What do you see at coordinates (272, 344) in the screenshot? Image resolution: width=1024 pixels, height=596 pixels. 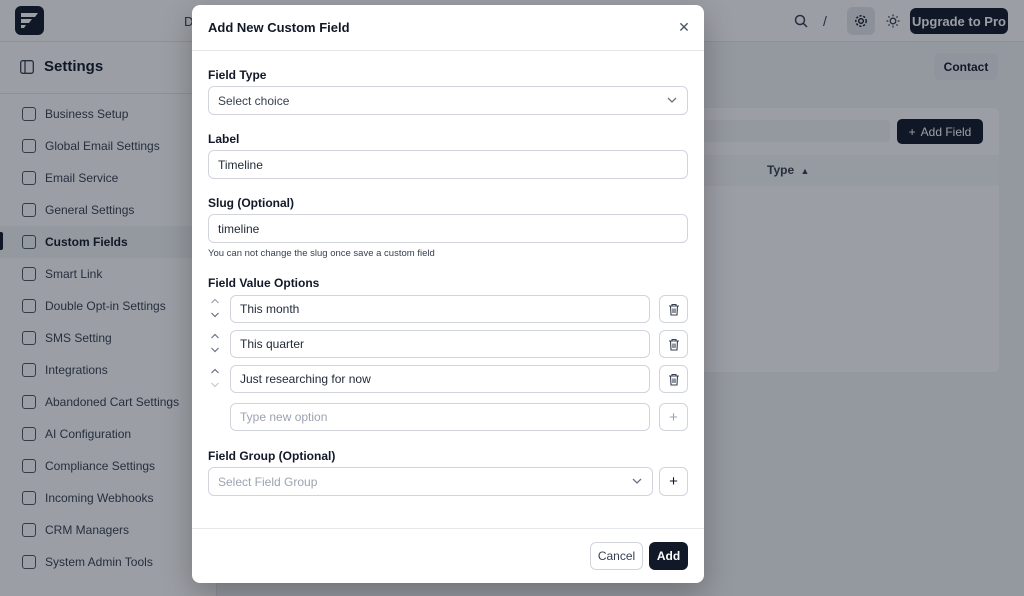 I see `option-value: This quarter` at bounding box center [272, 344].